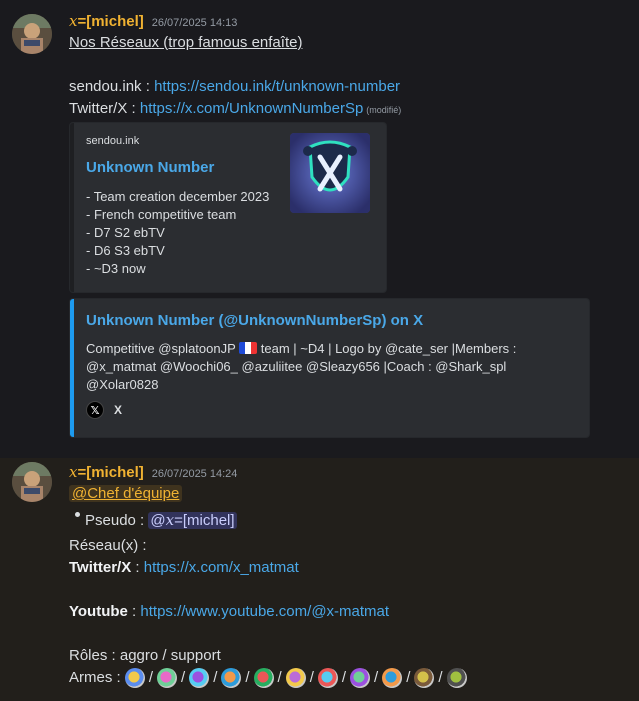 The image size is (639, 701). Describe the element at coordinates (125, 250) in the screenshot. I see `embed-line: - D6 S3 ebTV` at that location.